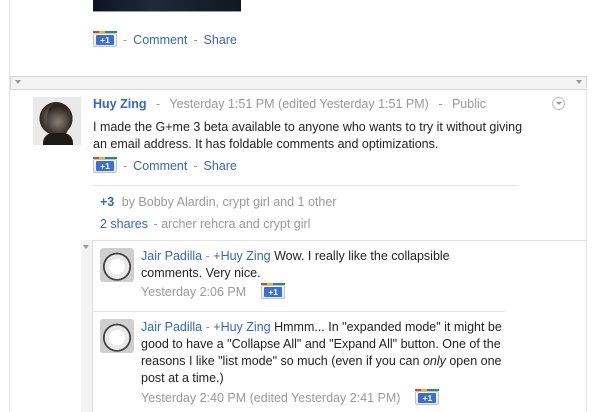  Describe the element at coordinates (299, 311) in the screenshot. I see `comment-divider` at that location.